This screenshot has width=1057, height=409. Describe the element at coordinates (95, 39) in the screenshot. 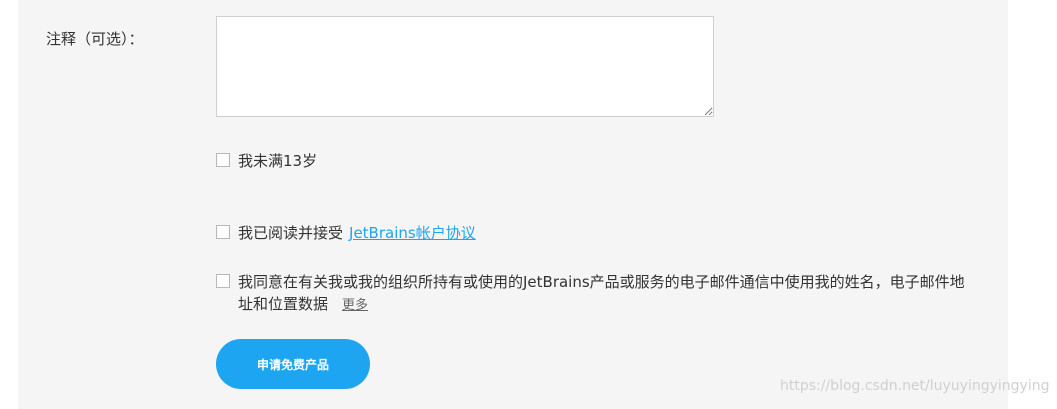

I see `notes-label: 注释（可选）：` at that location.